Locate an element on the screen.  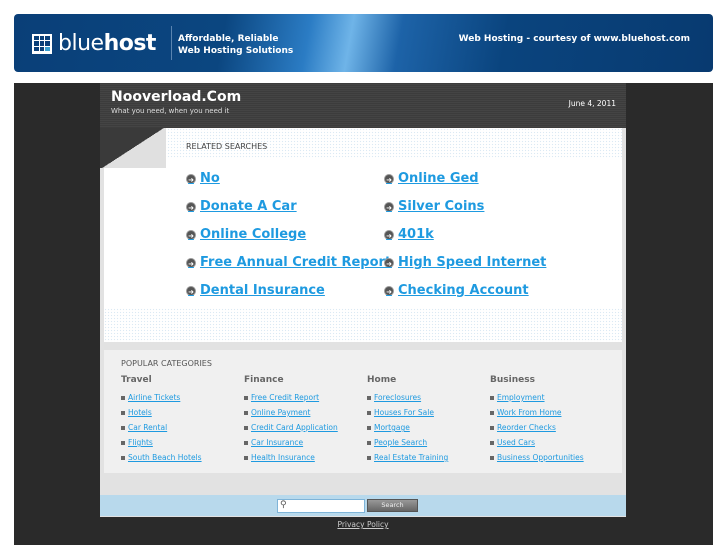
search-button: Search is located at coordinates (392, 505).